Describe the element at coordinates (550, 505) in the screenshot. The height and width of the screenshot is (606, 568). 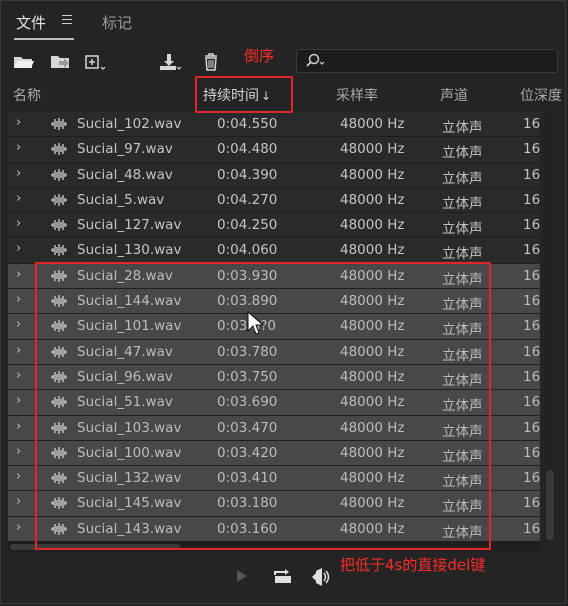
I see `vertical-scrollbar-thumb` at that location.